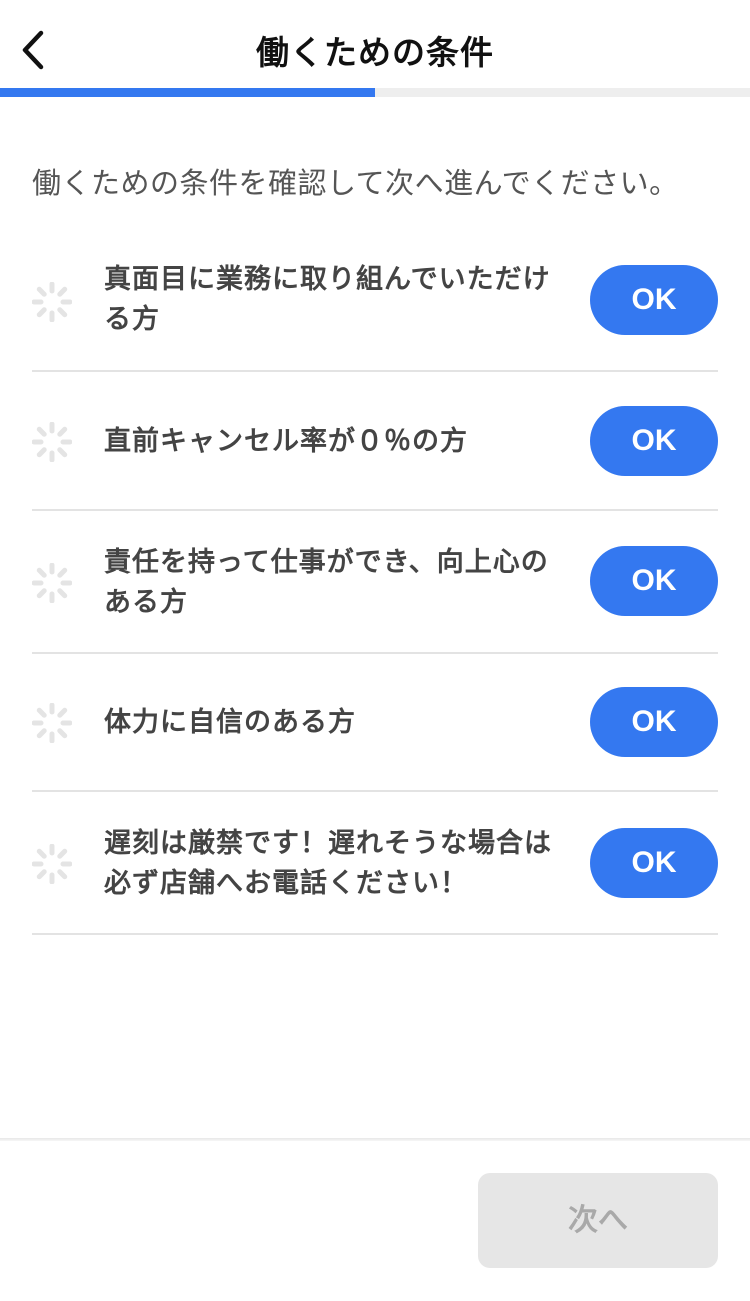  What do you see at coordinates (230, 722) in the screenshot?
I see `condition-text: 体力に自信のある方` at bounding box center [230, 722].